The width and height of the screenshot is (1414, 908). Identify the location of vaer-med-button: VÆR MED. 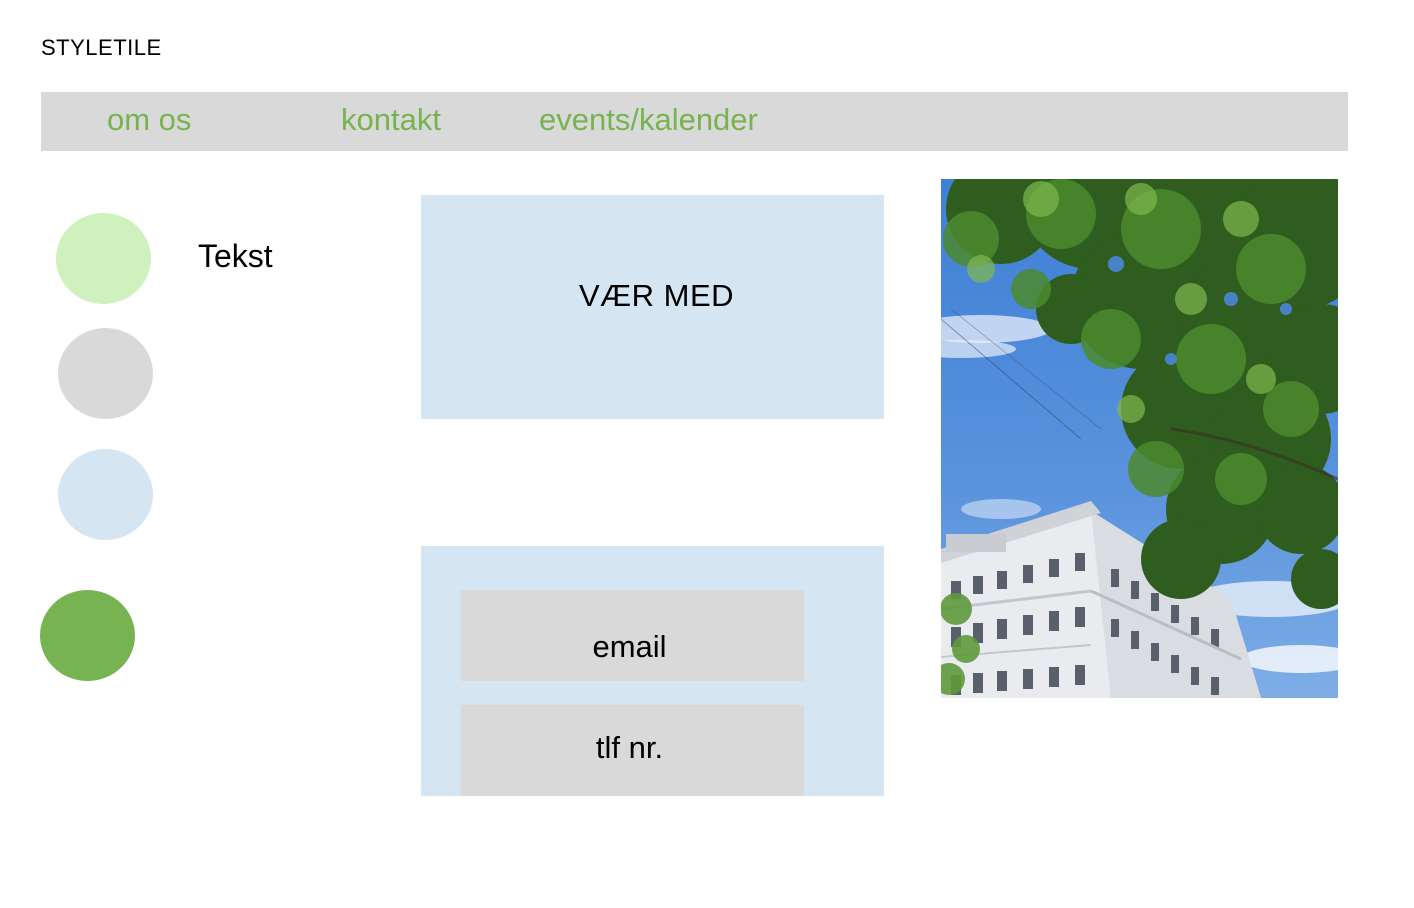
(652, 307).